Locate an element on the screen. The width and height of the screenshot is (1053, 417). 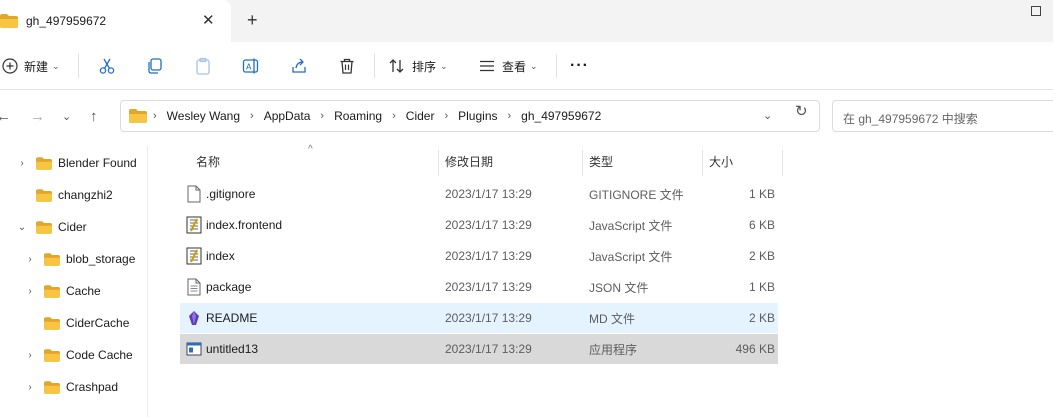
search-input: 在 gh_497959672 中搜索 is located at coordinates (910, 118).